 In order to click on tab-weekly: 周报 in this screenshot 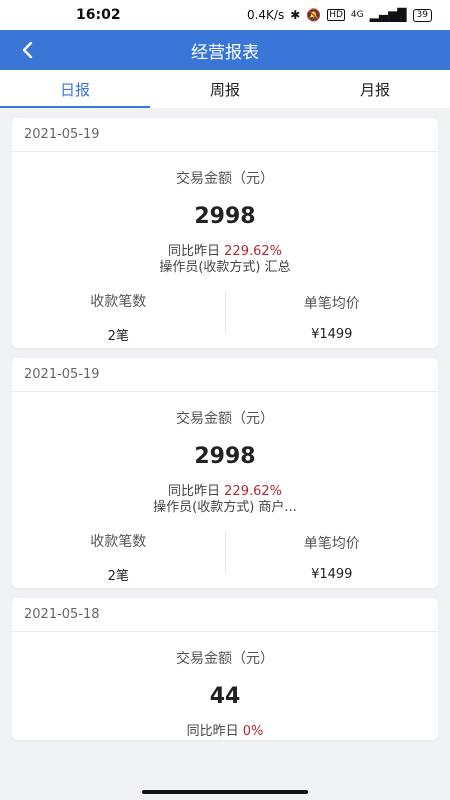, I will do `click(225, 89)`.